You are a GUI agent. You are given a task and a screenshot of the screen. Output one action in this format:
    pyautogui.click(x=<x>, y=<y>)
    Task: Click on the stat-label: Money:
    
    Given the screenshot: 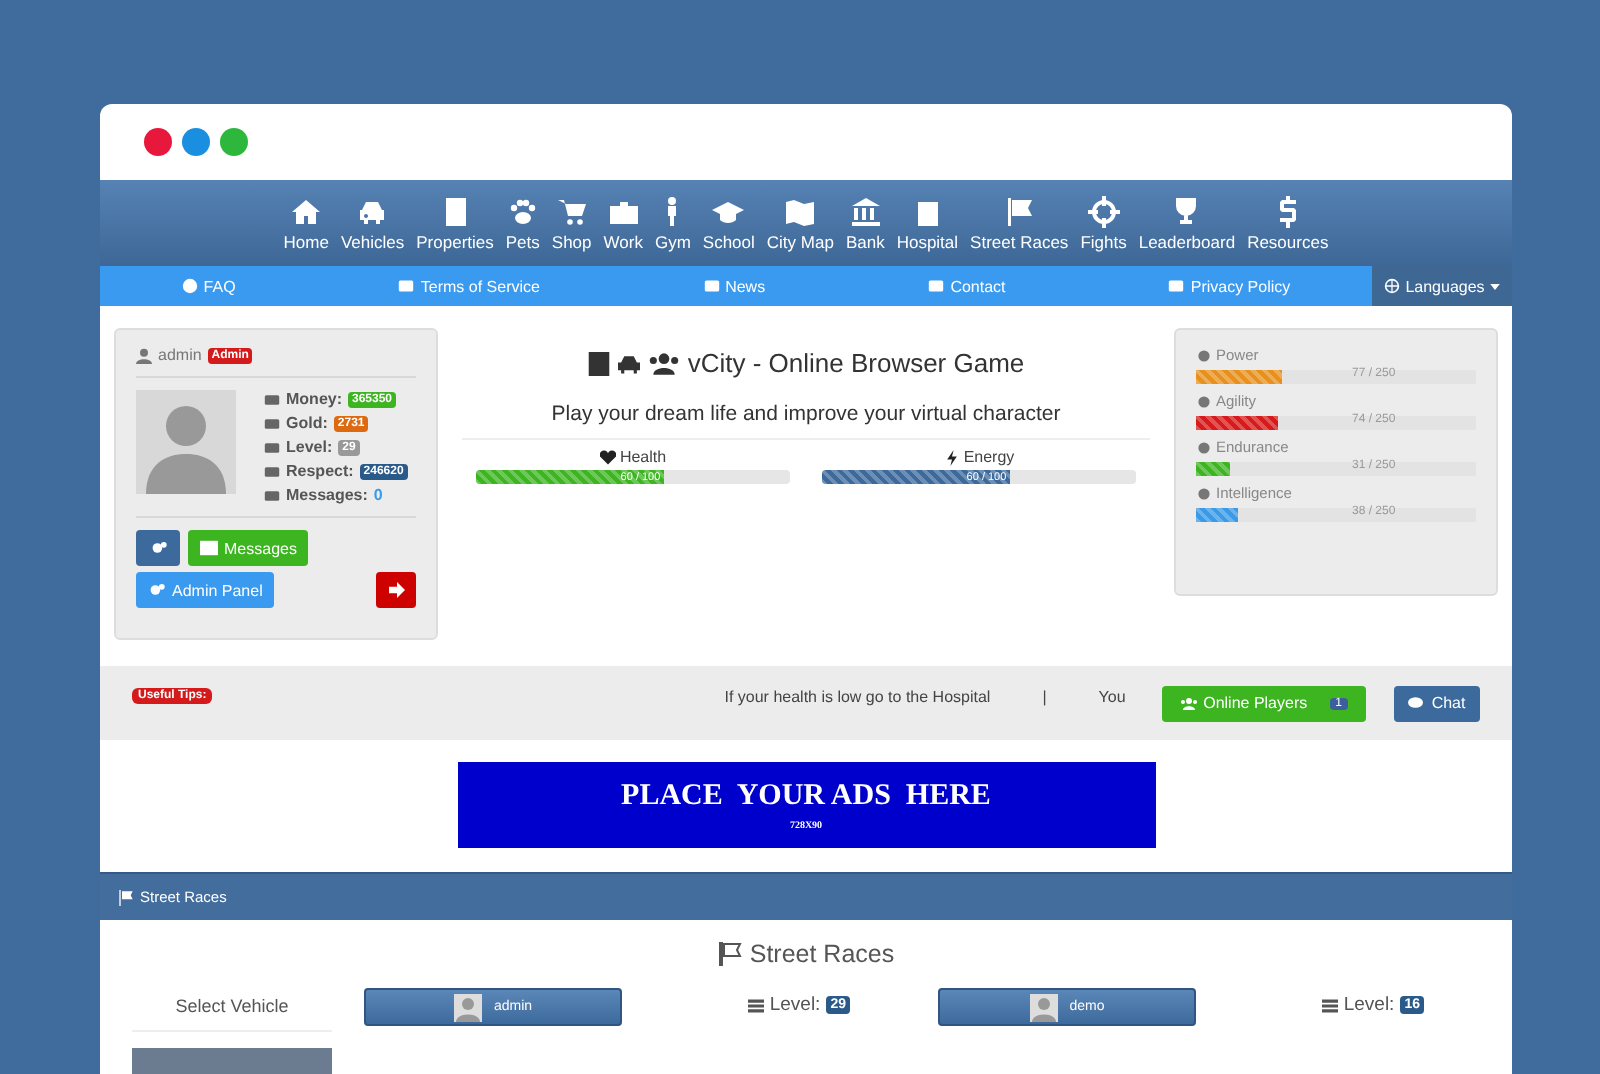 What is the action you would take?
    pyautogui.click(x=314, y=399)
    